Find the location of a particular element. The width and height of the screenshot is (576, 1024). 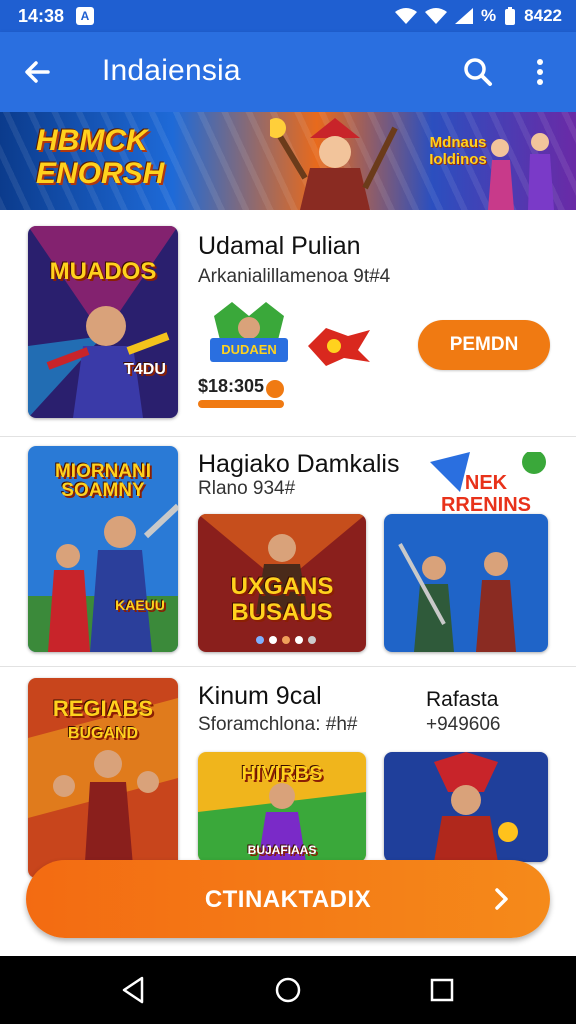

developer-logo: DUDAEN is located at coordinates (249, 334).